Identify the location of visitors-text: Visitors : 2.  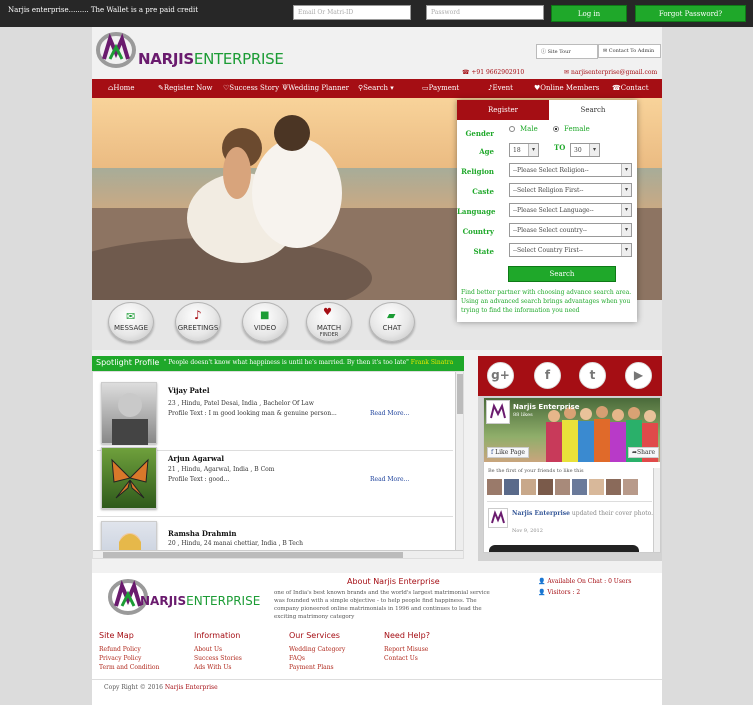
(564, 592).